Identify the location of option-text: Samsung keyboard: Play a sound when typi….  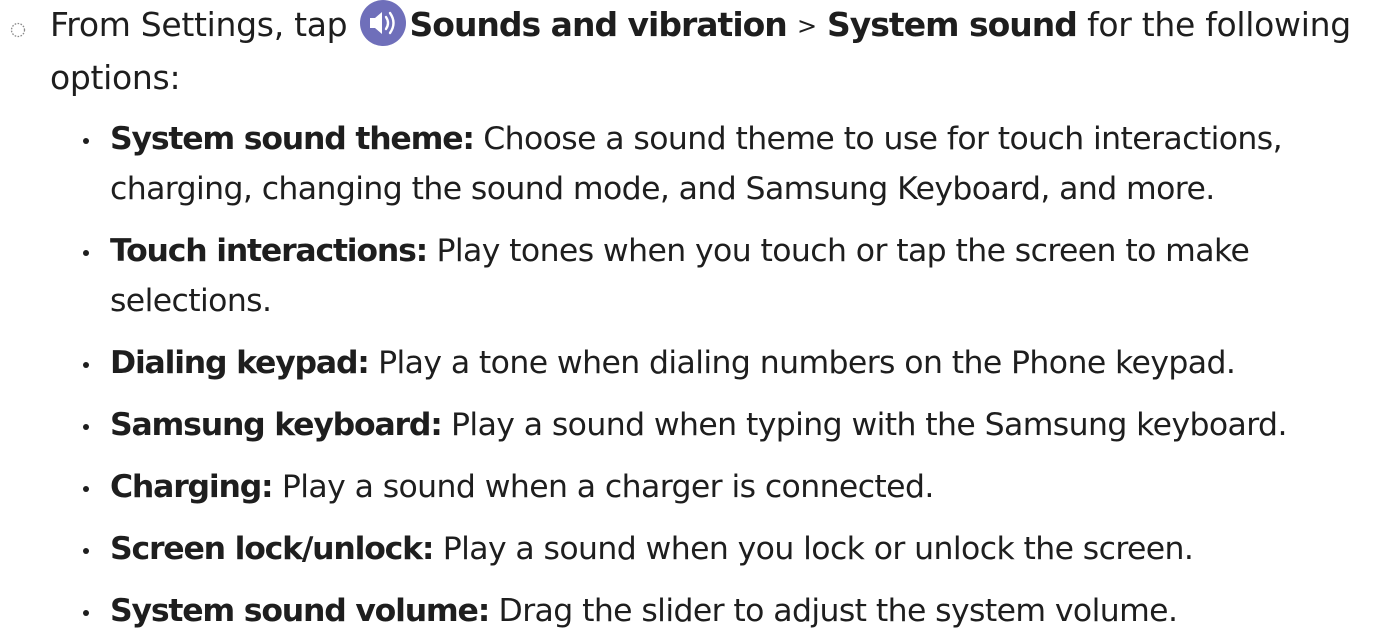
(745, 425).